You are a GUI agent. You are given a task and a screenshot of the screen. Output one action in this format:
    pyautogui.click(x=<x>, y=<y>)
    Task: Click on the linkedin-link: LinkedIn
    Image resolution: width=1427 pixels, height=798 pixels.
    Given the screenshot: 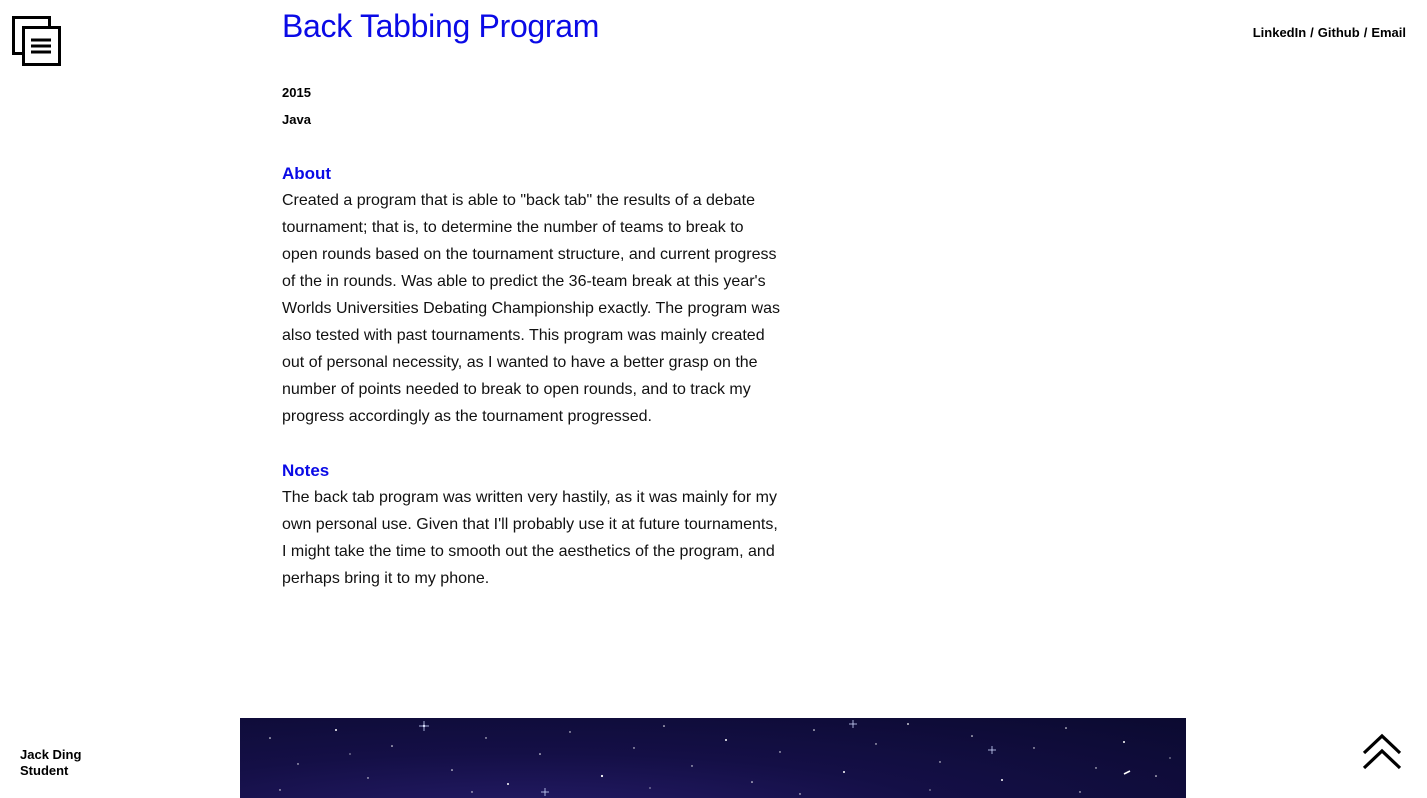 What is the action you would take?
    pyautogui.click(x=1279, y=32)
    